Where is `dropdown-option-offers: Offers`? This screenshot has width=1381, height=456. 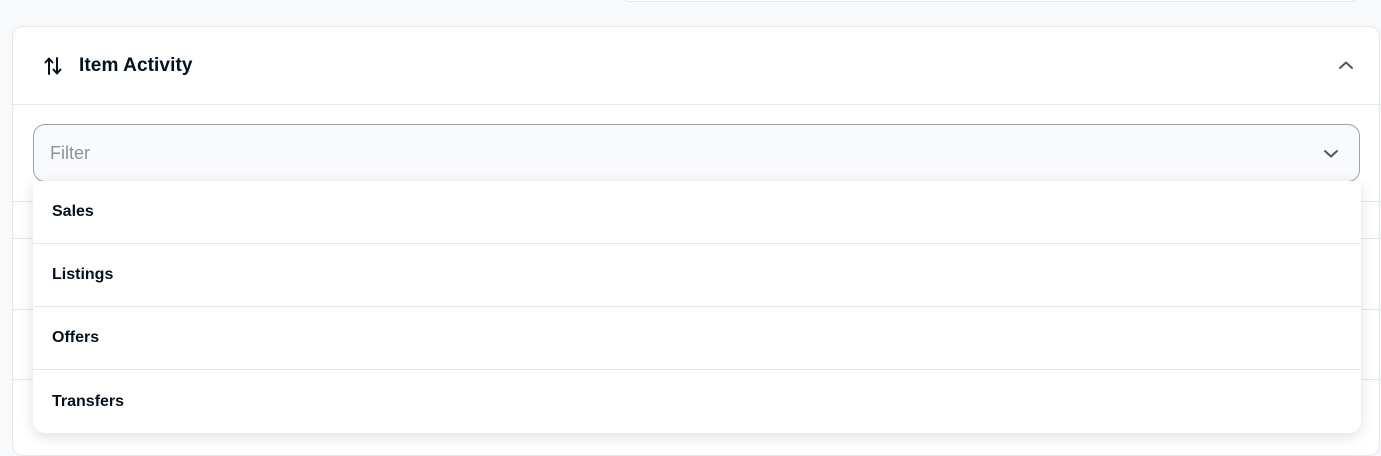
dropdown-option-offers: Offers is located at coordinates (697, 338).